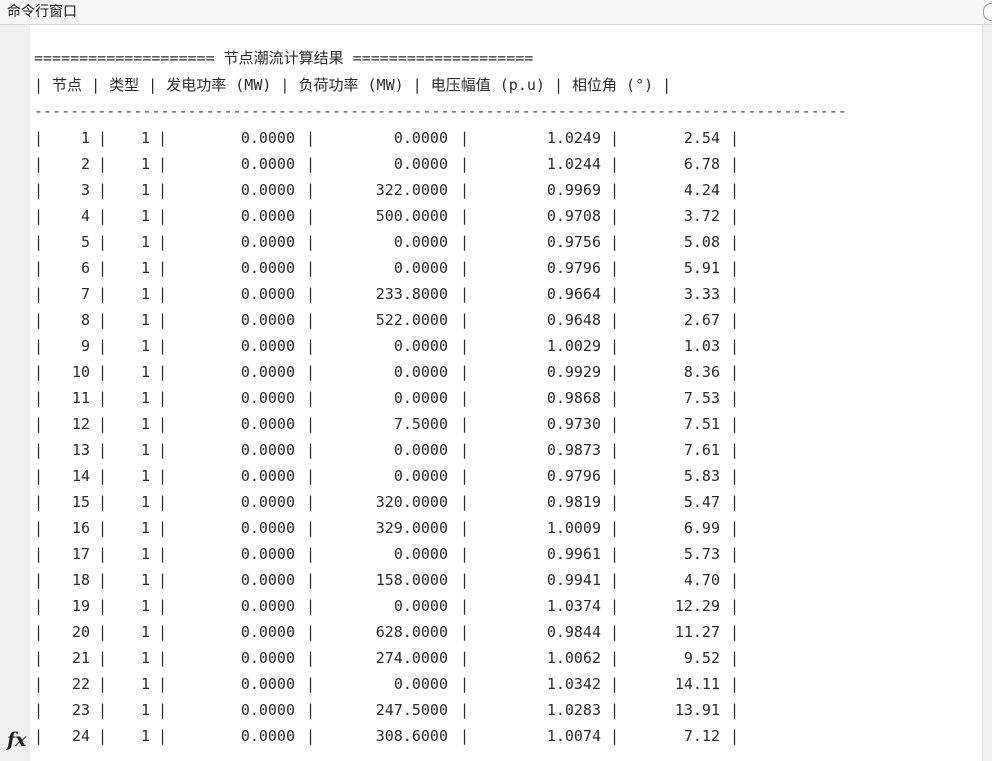  Describe the element at coordinates (701, 294) in the screenshot. I see `cell-phase-angle: 3.33` at that location.